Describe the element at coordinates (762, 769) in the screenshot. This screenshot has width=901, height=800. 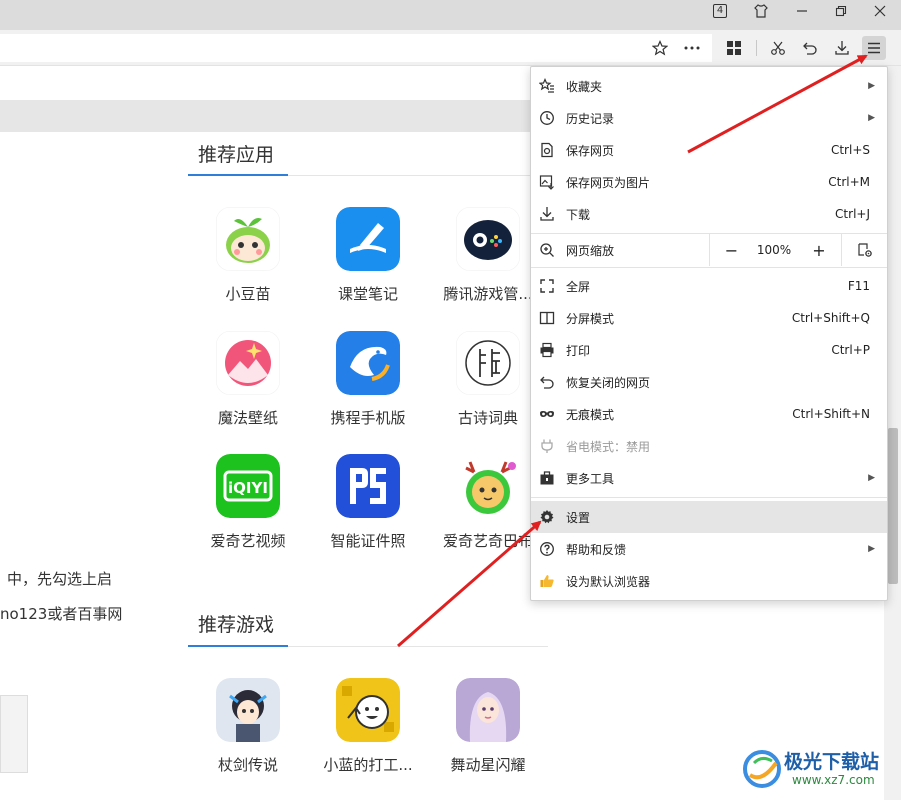
I see `watermark-logo-icon` at that location.